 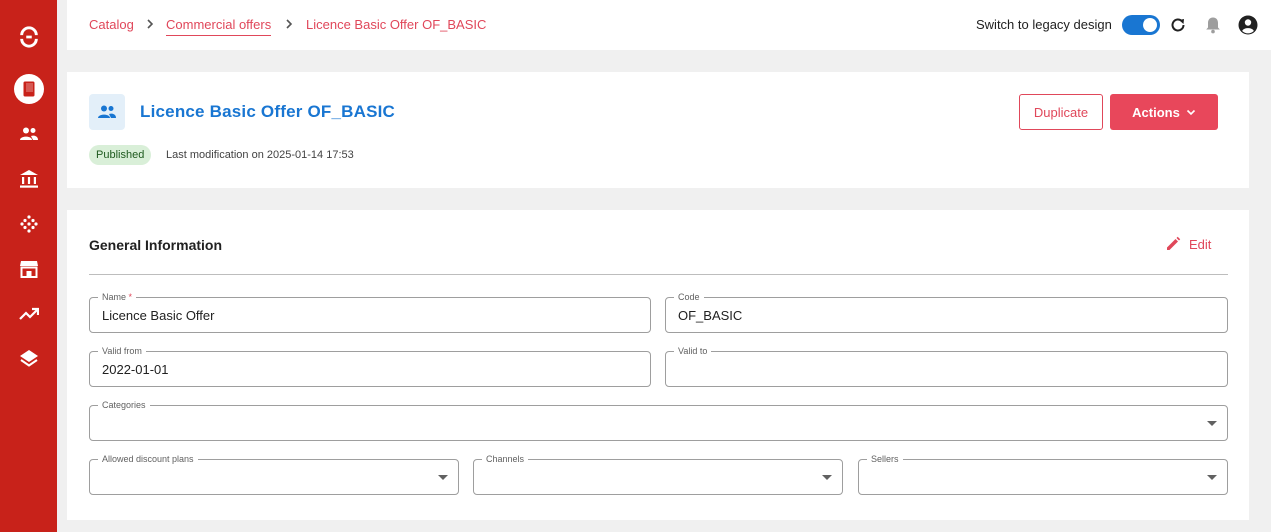 I want to click on channels-select-label: Channels, so click(x=505, y=459).